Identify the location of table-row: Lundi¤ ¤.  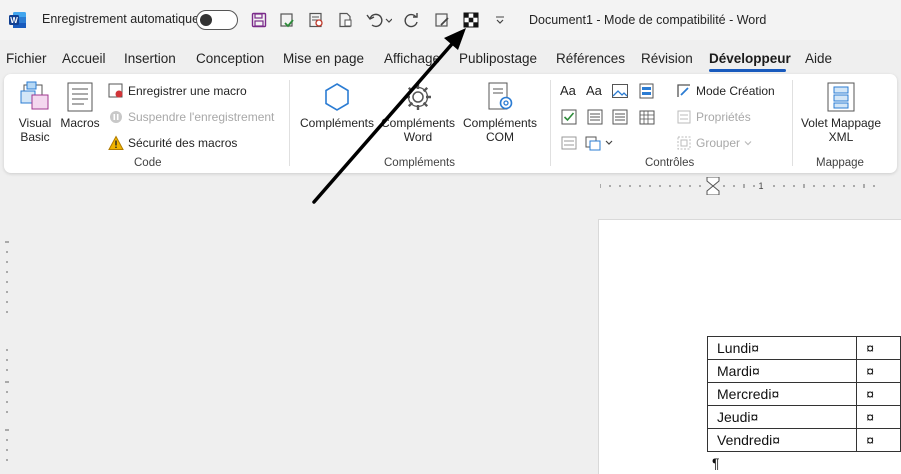
(803, 348).